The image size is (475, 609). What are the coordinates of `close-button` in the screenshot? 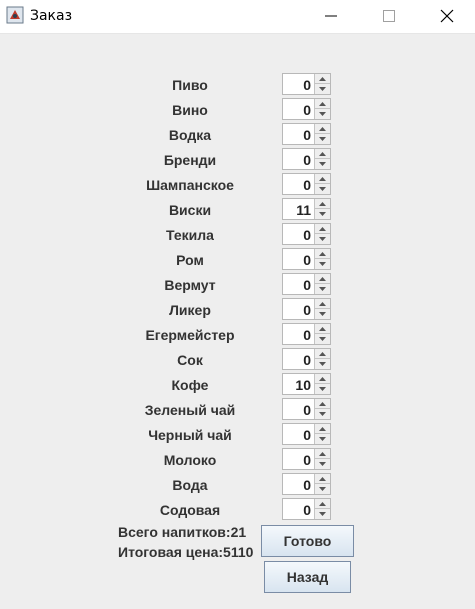 It's located at (447, 16).